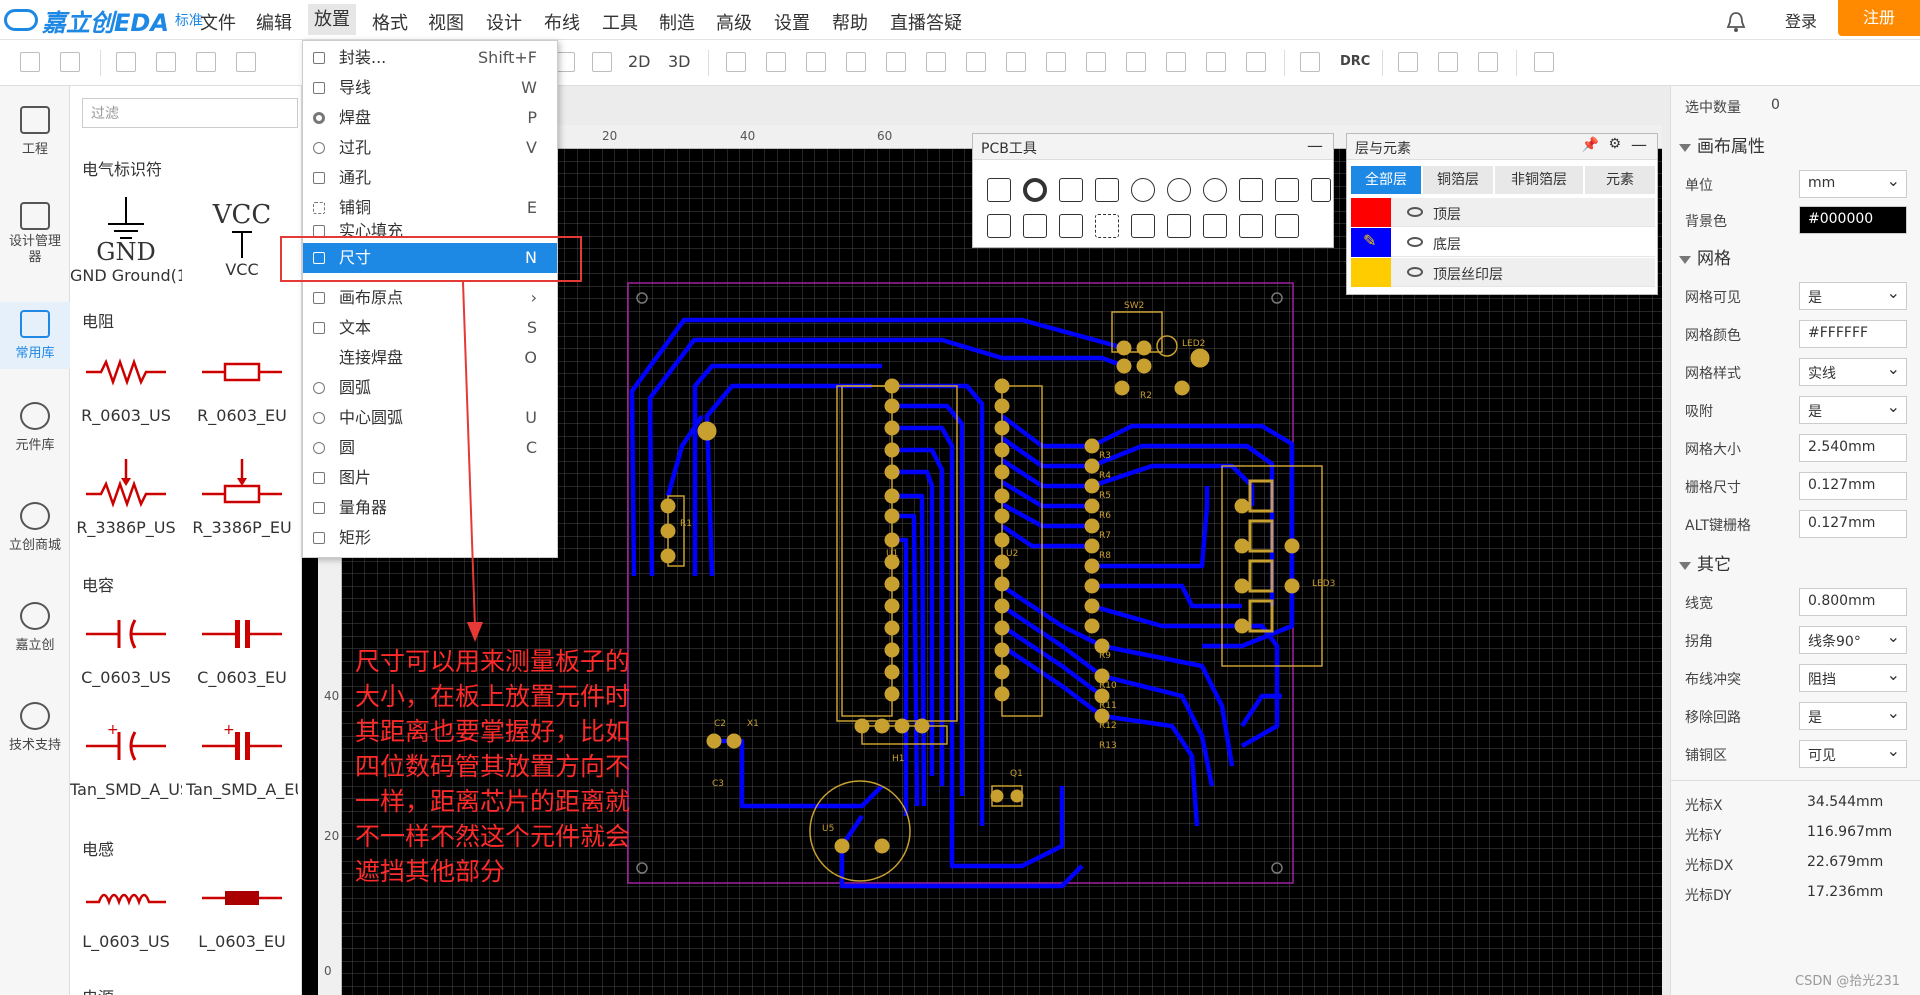  Describe the element at coordinates (1853, 640) in the screenshot. I see `corner-select: 线条90°` at that location.